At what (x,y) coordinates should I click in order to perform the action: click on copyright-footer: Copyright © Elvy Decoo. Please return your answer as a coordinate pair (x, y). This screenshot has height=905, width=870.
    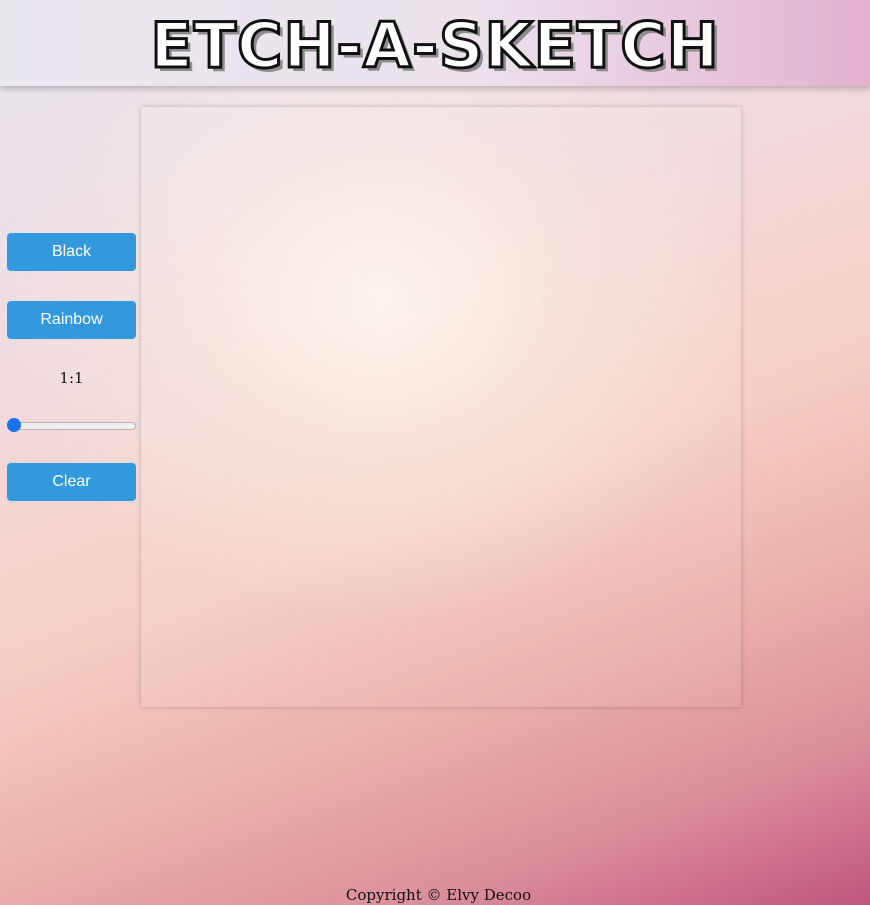
    Looking at the image, I should click on (438, 895).